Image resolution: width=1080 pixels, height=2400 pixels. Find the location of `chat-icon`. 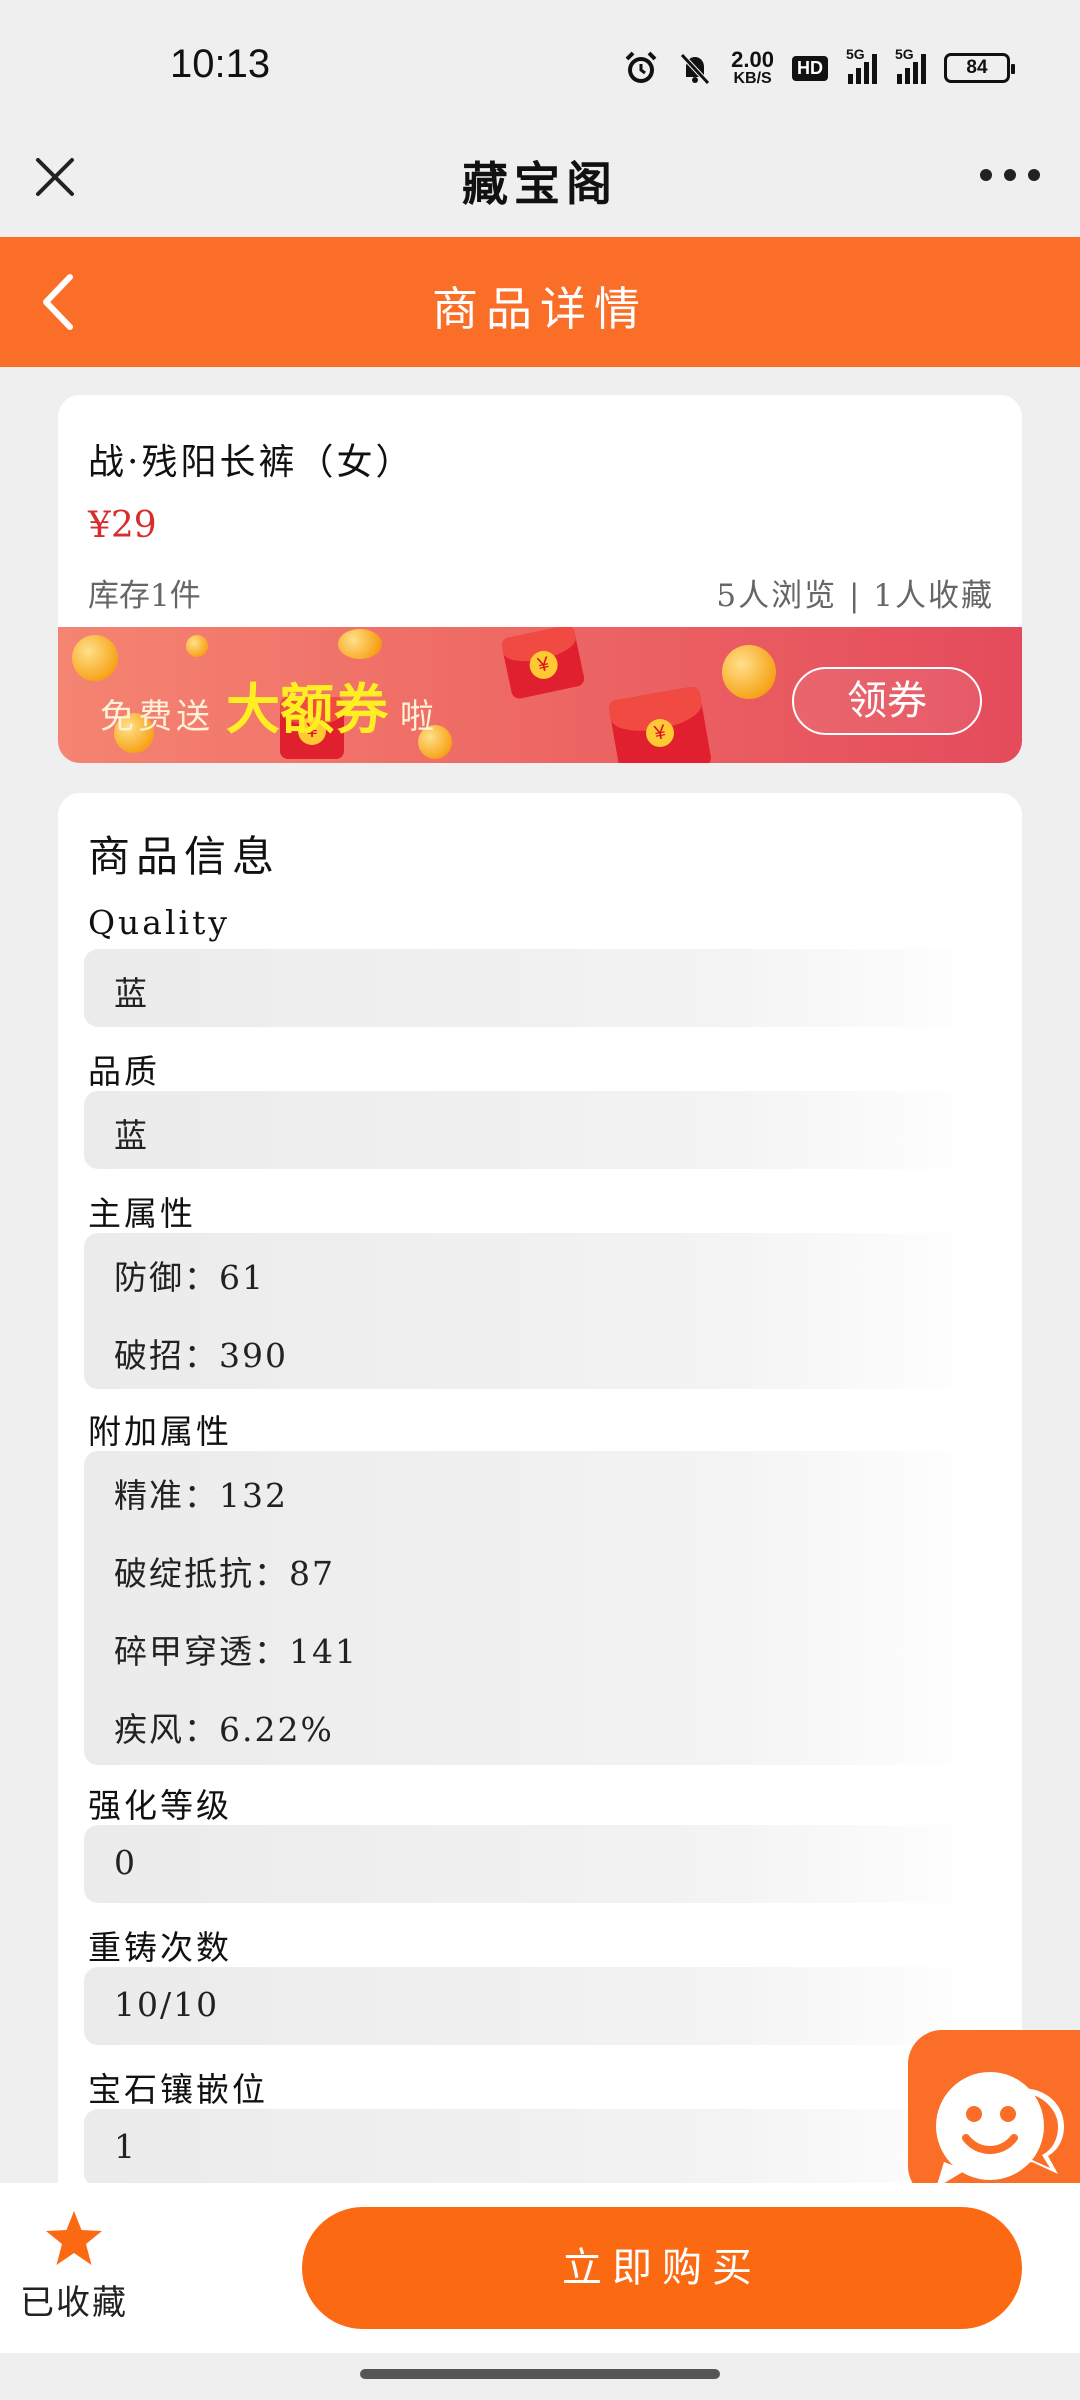

chat-icon is located at coordinates (1000, 2130).